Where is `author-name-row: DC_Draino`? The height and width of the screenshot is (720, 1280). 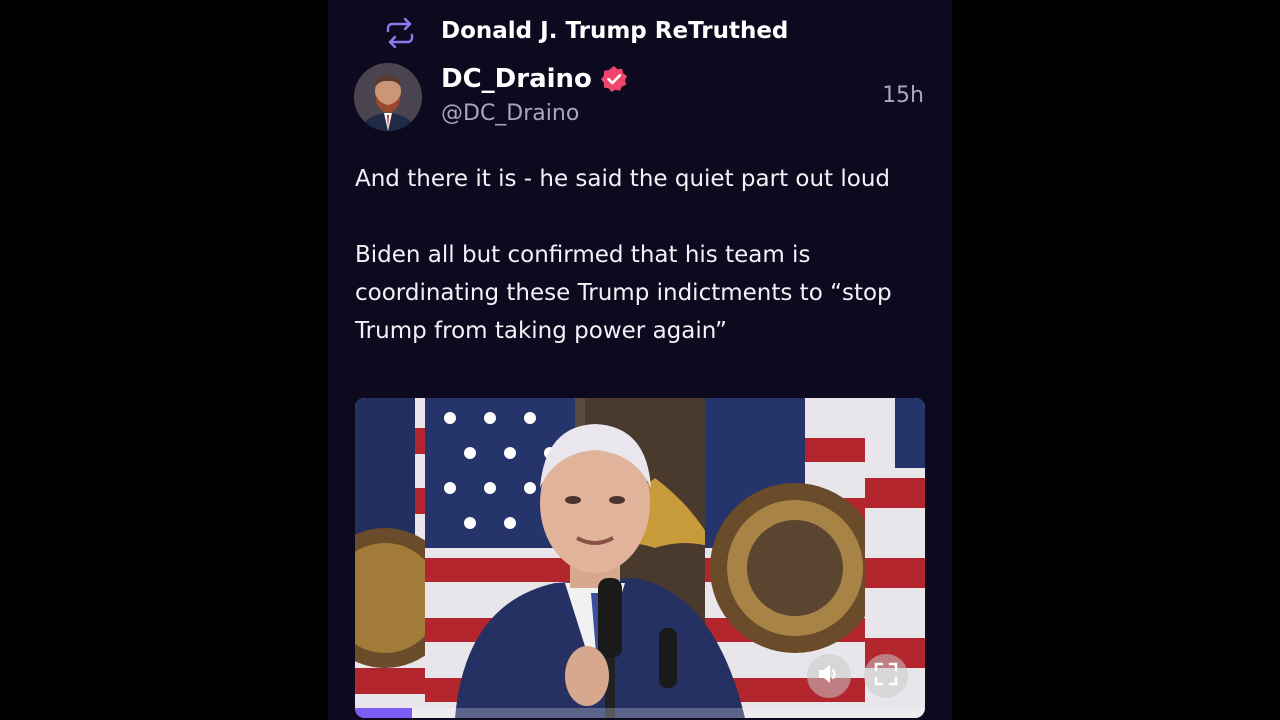 author-name-row: DC_Draino is located at coordinates (534, 79).